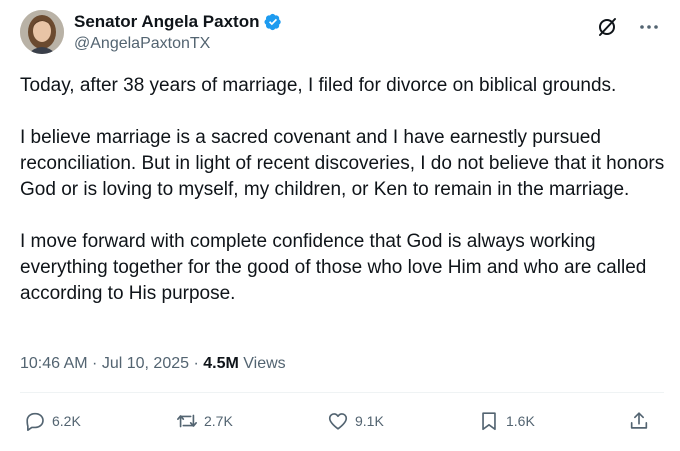 The height and width of the screenshot is (451, 680). Describe the element at coordinates (489, 421) in the screenshot. I see `bookmark-icon` at that location.